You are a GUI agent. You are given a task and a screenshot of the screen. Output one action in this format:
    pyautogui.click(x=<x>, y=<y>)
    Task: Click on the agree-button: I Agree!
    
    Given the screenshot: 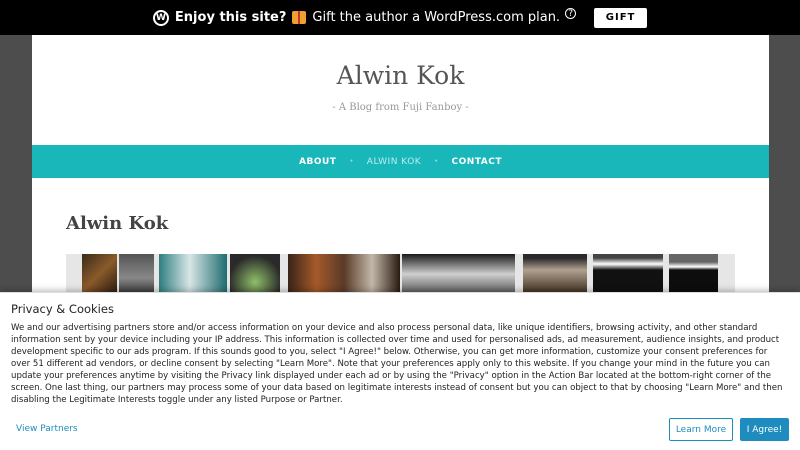 What is the action you would take?
    pyautogui.click(x=764, y=429)
    